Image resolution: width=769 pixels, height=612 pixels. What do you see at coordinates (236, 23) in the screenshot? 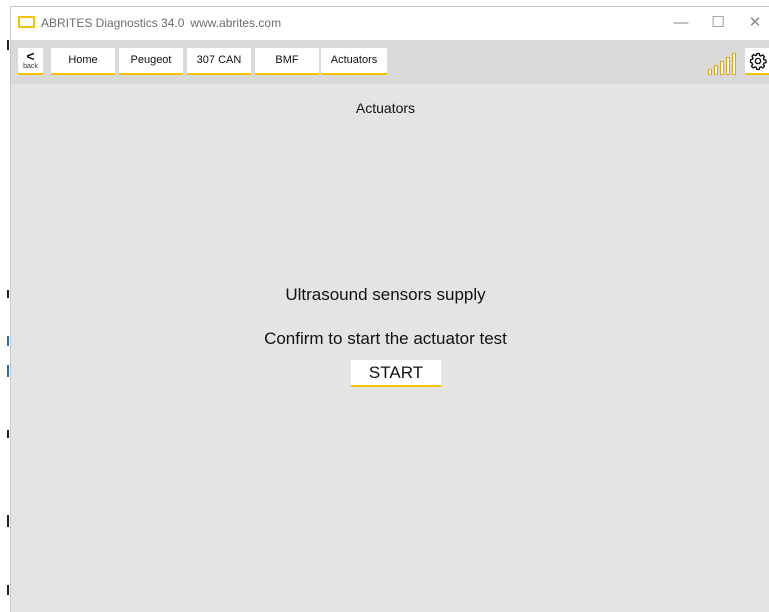
I see `app-url: www.abrites.com` at bounding box center [236, 23].